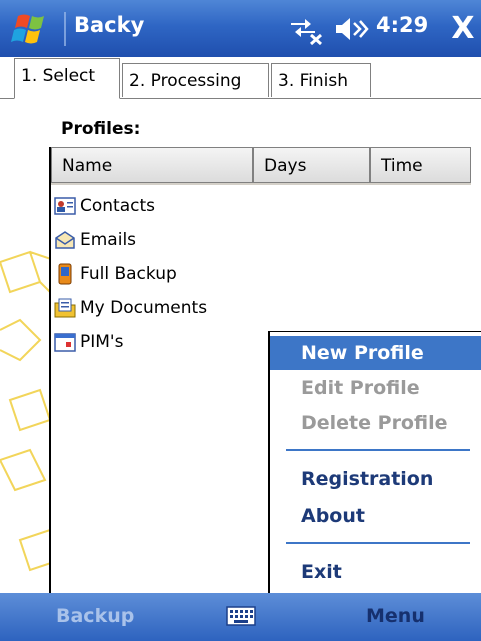 Image resolution: width=481 pixels, height=641 pixels. What do you see at coordinates (375, 423) in the screenshot?
I see `menu-item-delete-profile: Delete Profile` at bounding box center [375, 423].